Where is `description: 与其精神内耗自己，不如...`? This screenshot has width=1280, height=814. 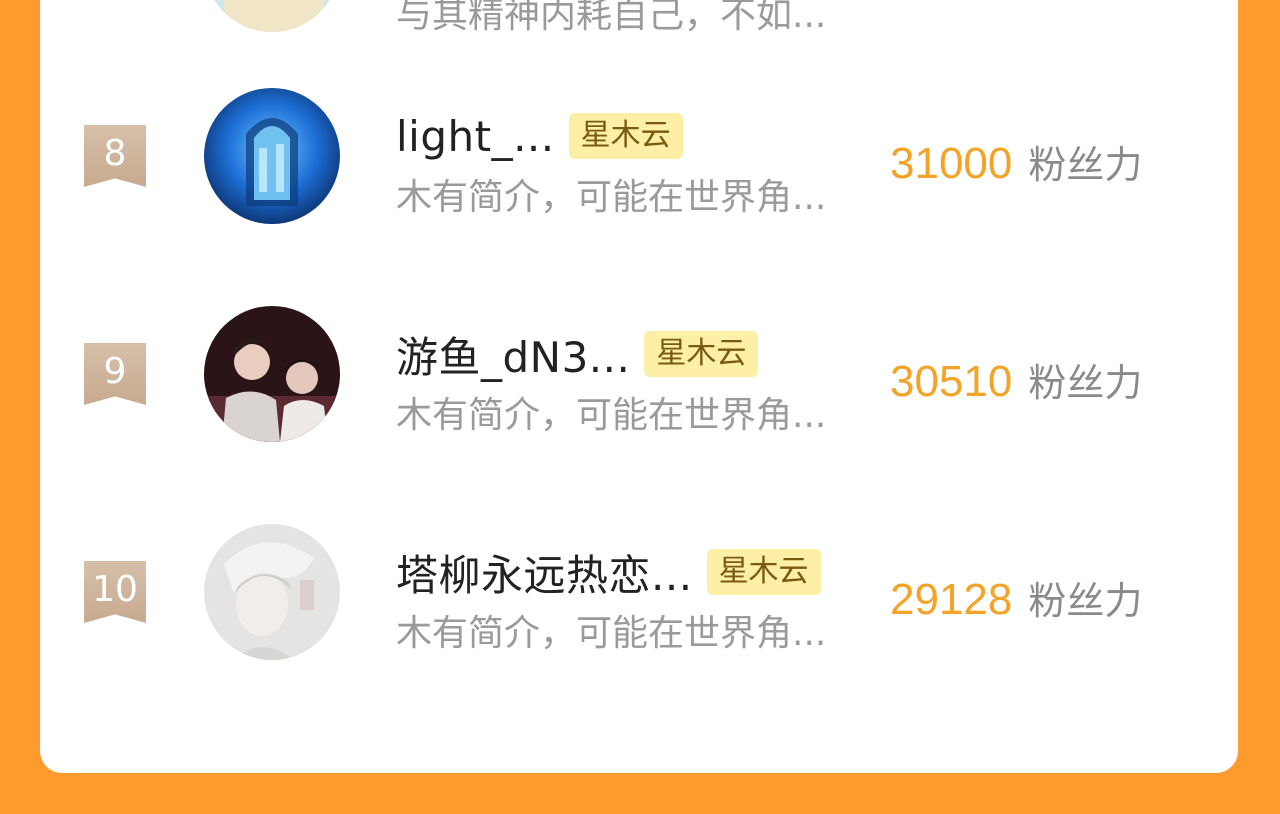 description: 与其精神内耗自己，不如... is located at coordinates (611, 18).